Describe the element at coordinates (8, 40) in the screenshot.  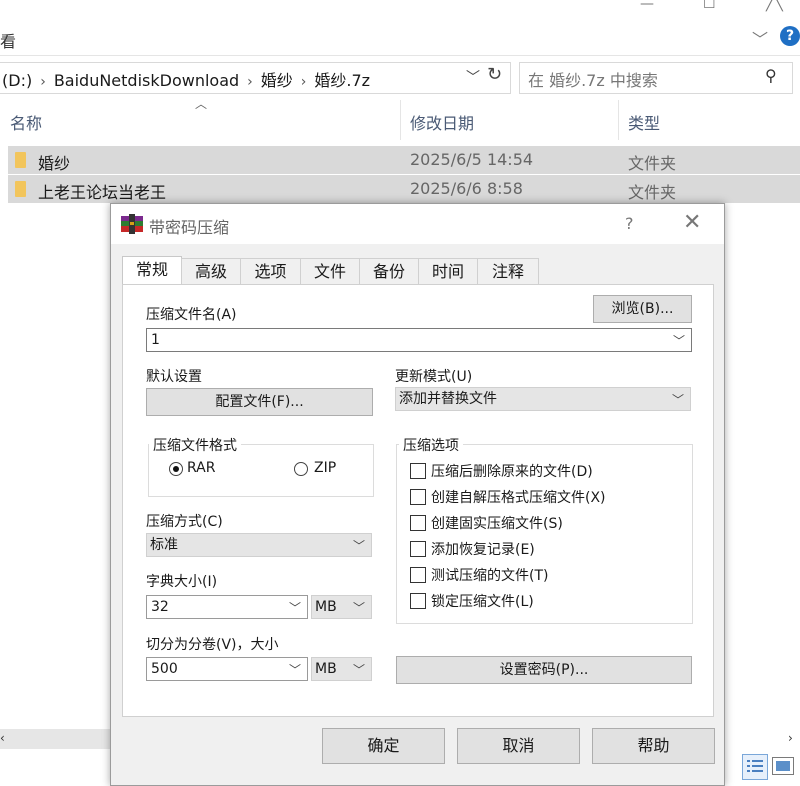
I see `ribbon-tab-view: 看` at that location.